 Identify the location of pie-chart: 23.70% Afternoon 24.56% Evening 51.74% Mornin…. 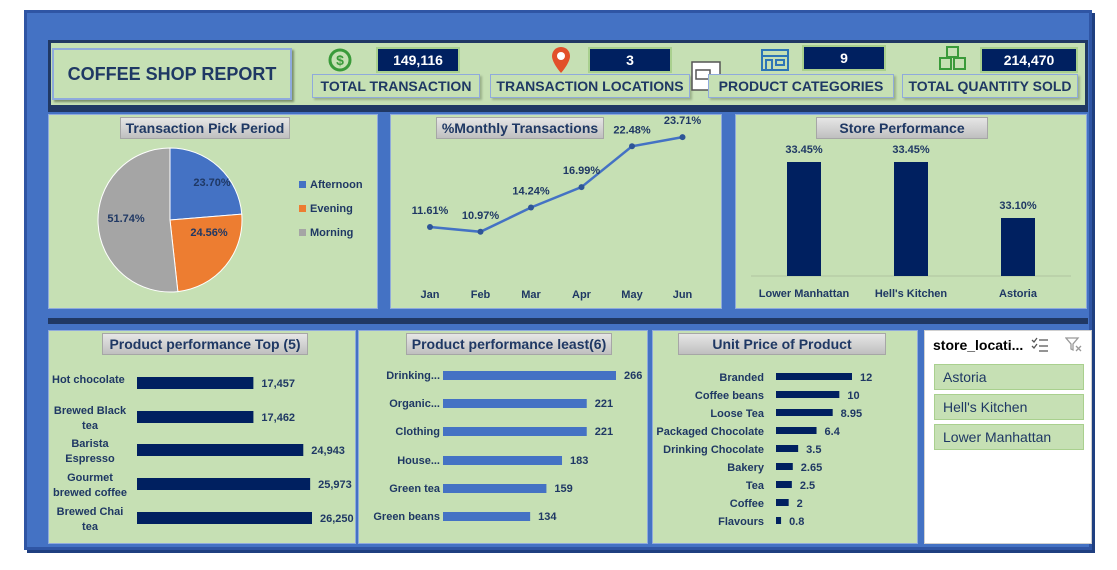
(230, 220).